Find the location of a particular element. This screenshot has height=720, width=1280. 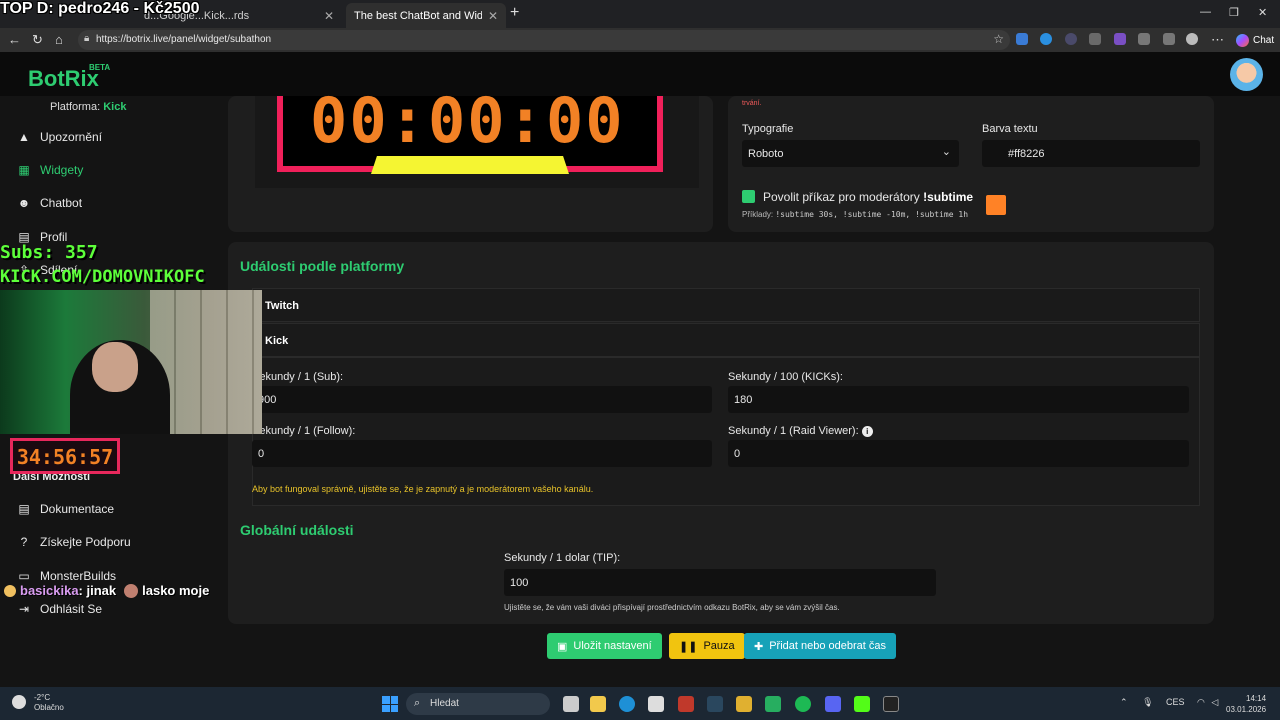

timer-preview-digits: 00:00:00 is located at coordinates (467, 120).